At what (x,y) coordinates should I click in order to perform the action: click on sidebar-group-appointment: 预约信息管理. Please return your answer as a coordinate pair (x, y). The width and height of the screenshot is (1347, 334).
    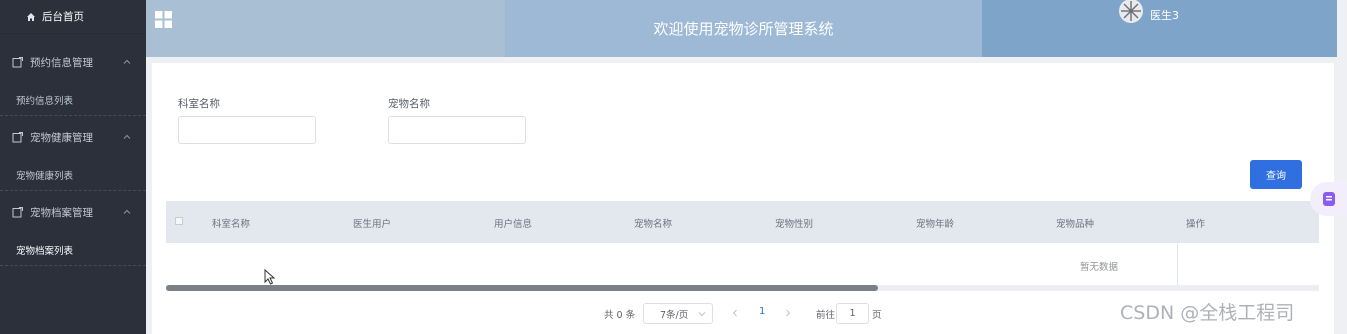
    Looking at the image, I should click on (73, 62).